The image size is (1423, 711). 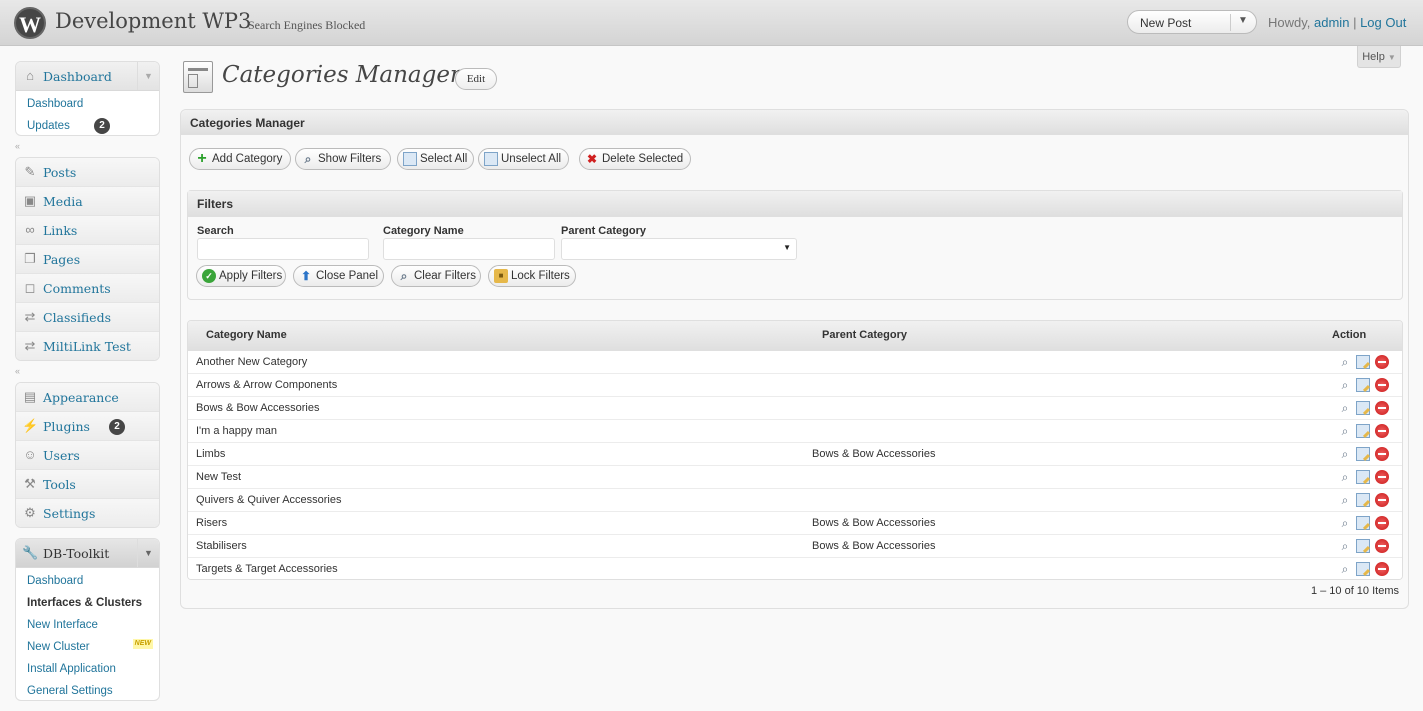 I want to click on column-header-category-name: Category Name, so click(x=246, y=335).